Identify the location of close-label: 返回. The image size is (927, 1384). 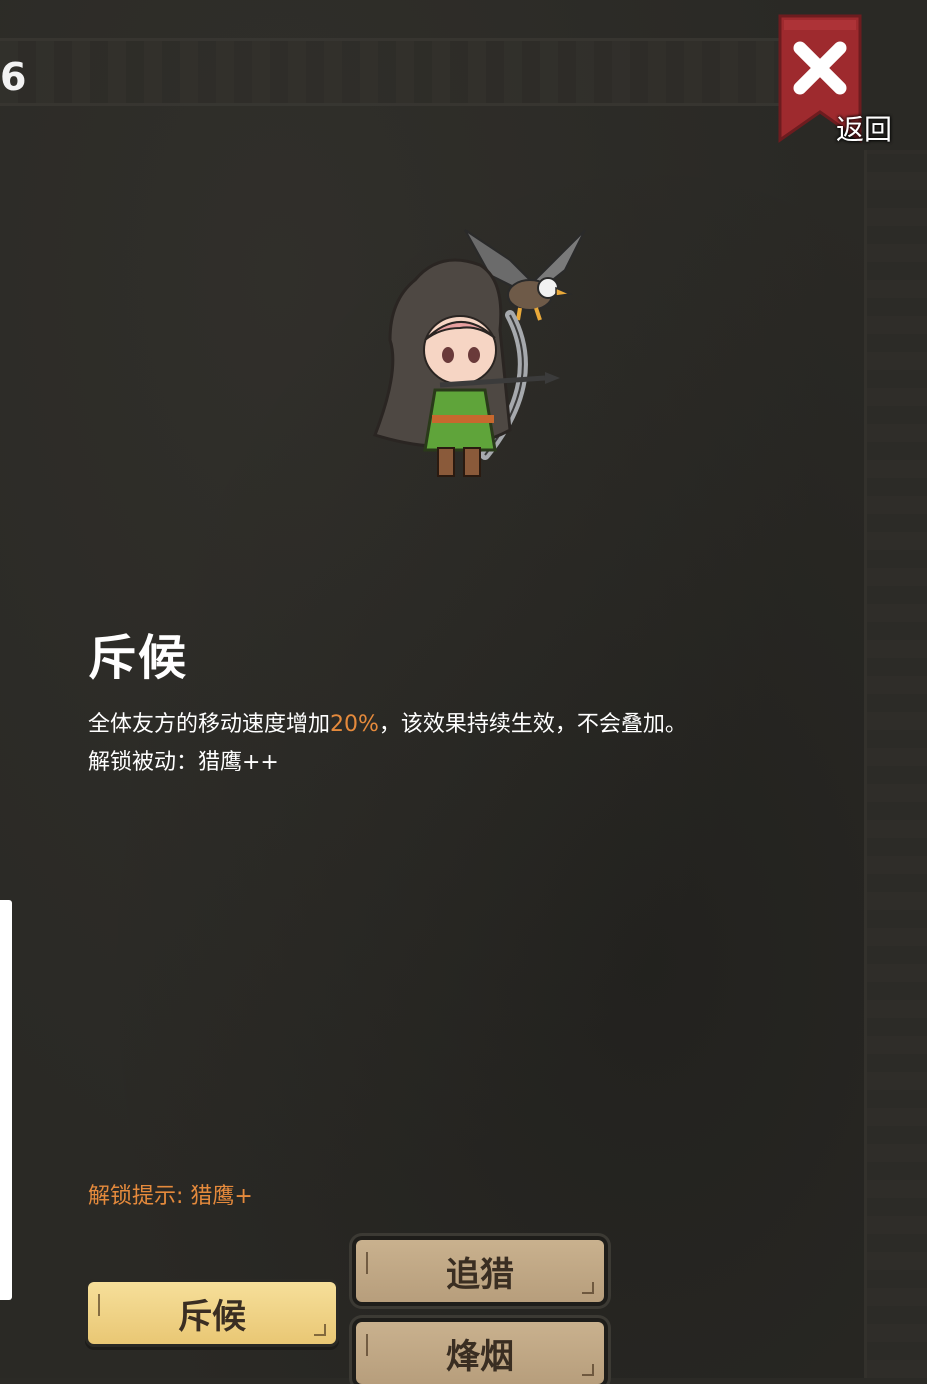
(864, 129).